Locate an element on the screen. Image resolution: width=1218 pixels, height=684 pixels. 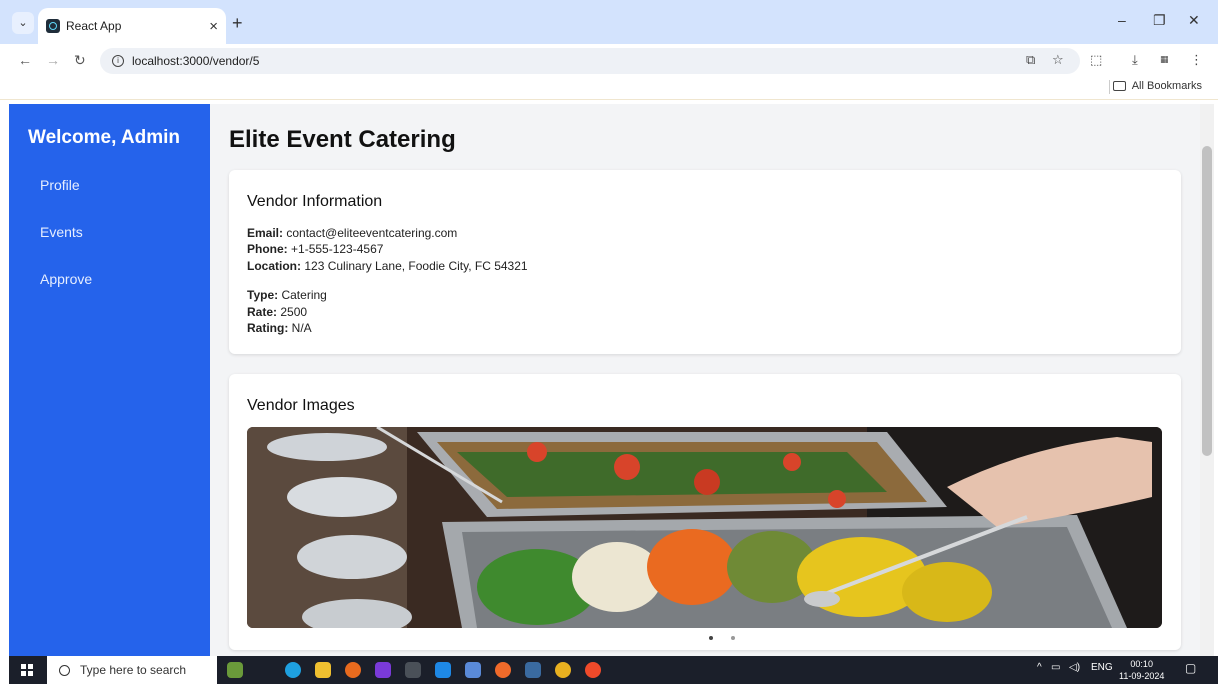
brave-icon is located at coordinates (593, 670).